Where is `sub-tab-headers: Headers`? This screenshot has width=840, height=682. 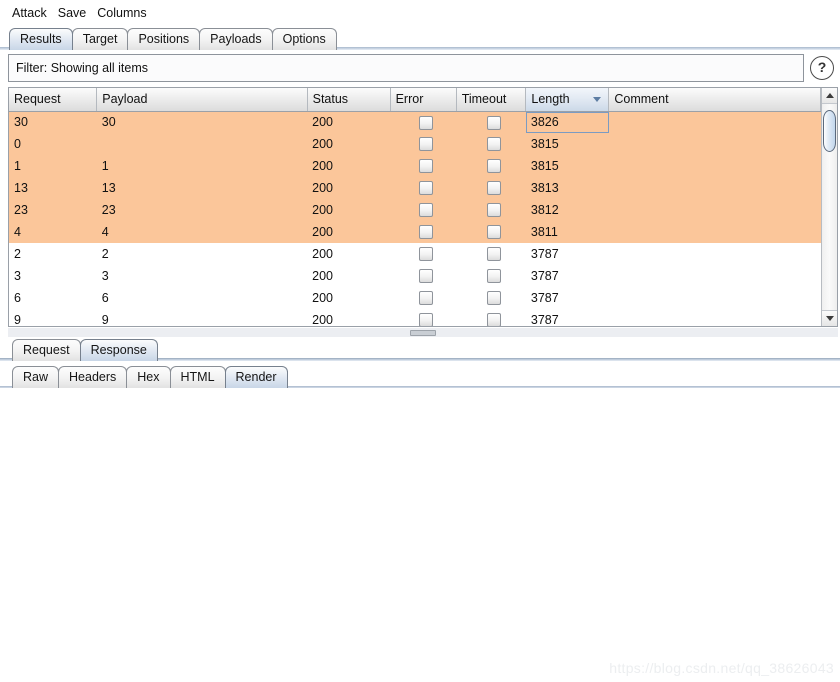
sub-tab-headers: Headers is located at coordinates (93, 377).